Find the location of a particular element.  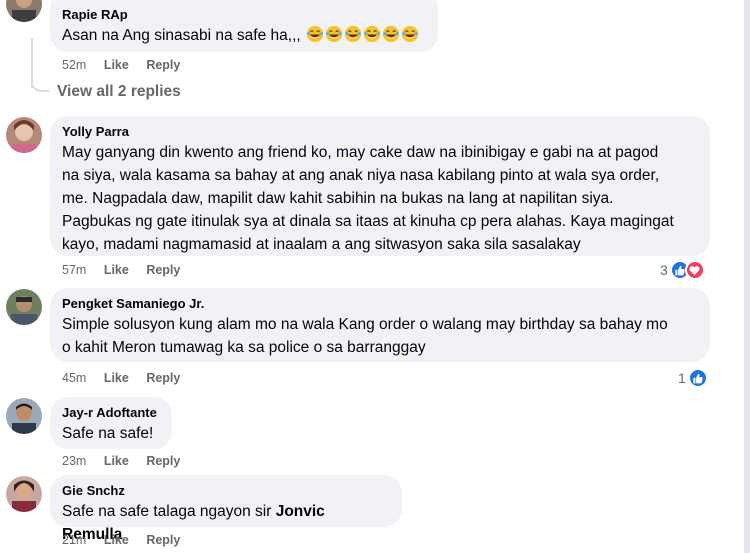

like-icon is located at coordinates (697, 378).